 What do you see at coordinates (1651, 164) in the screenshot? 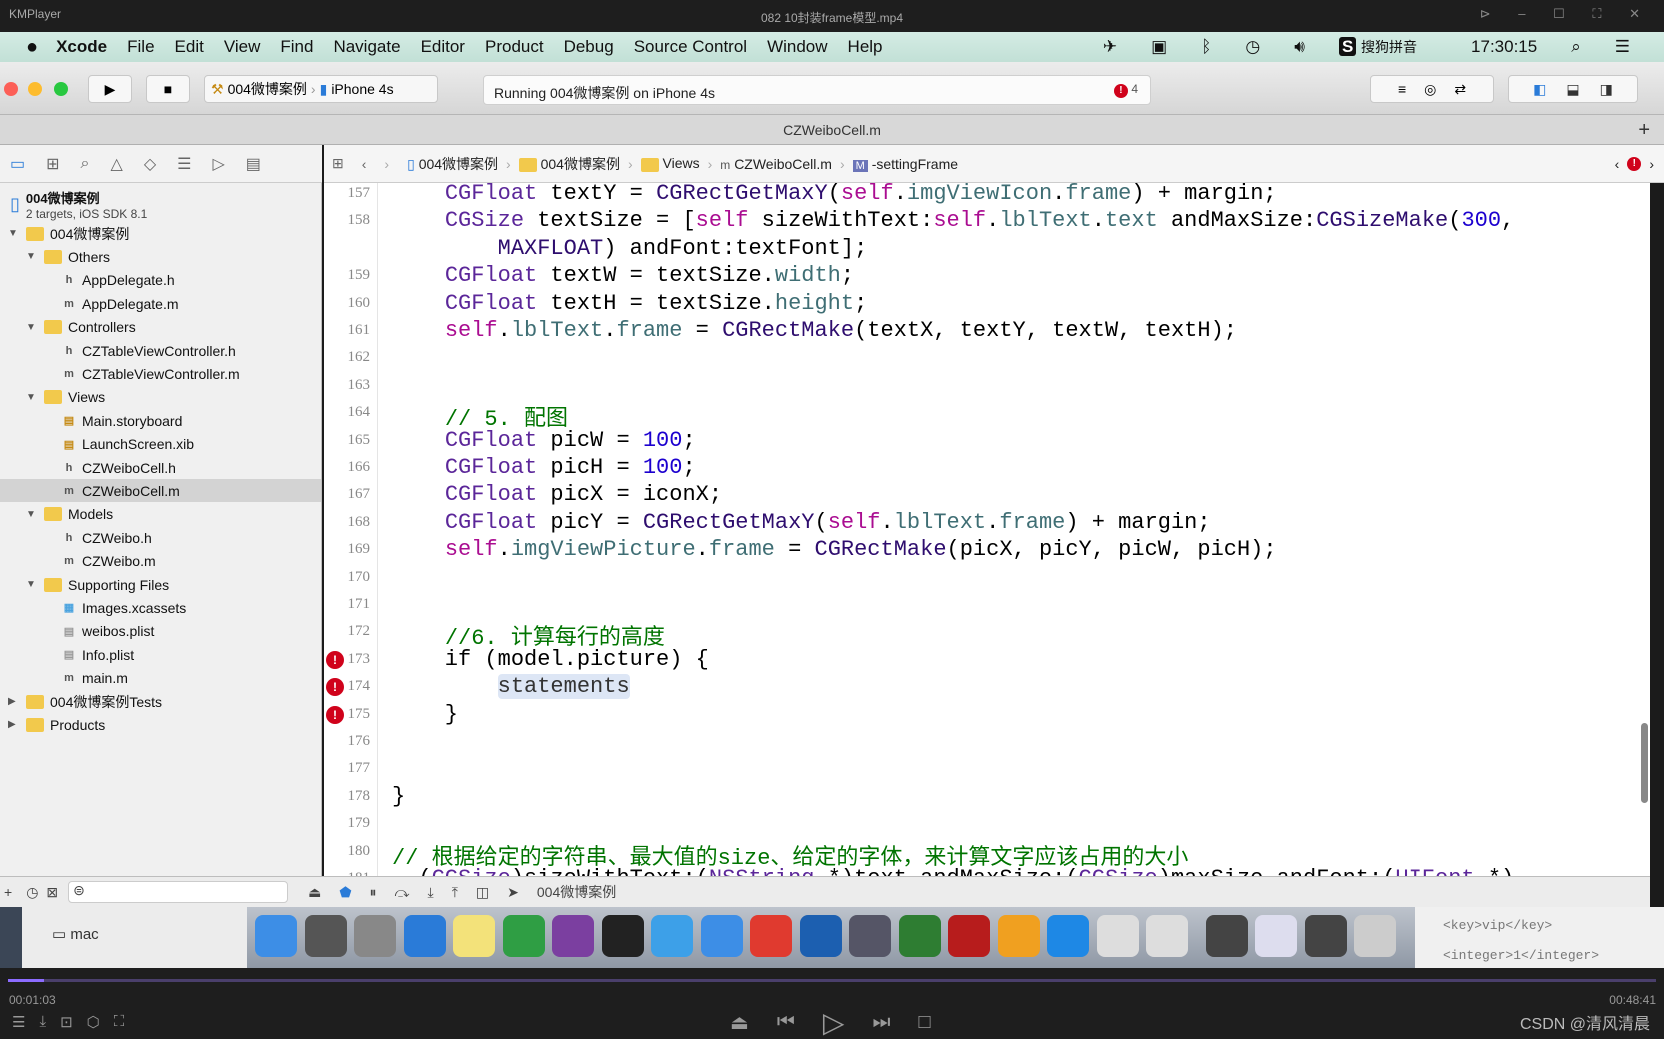
I see `next-issue-button: ›` at bounding box center [1651, 164].